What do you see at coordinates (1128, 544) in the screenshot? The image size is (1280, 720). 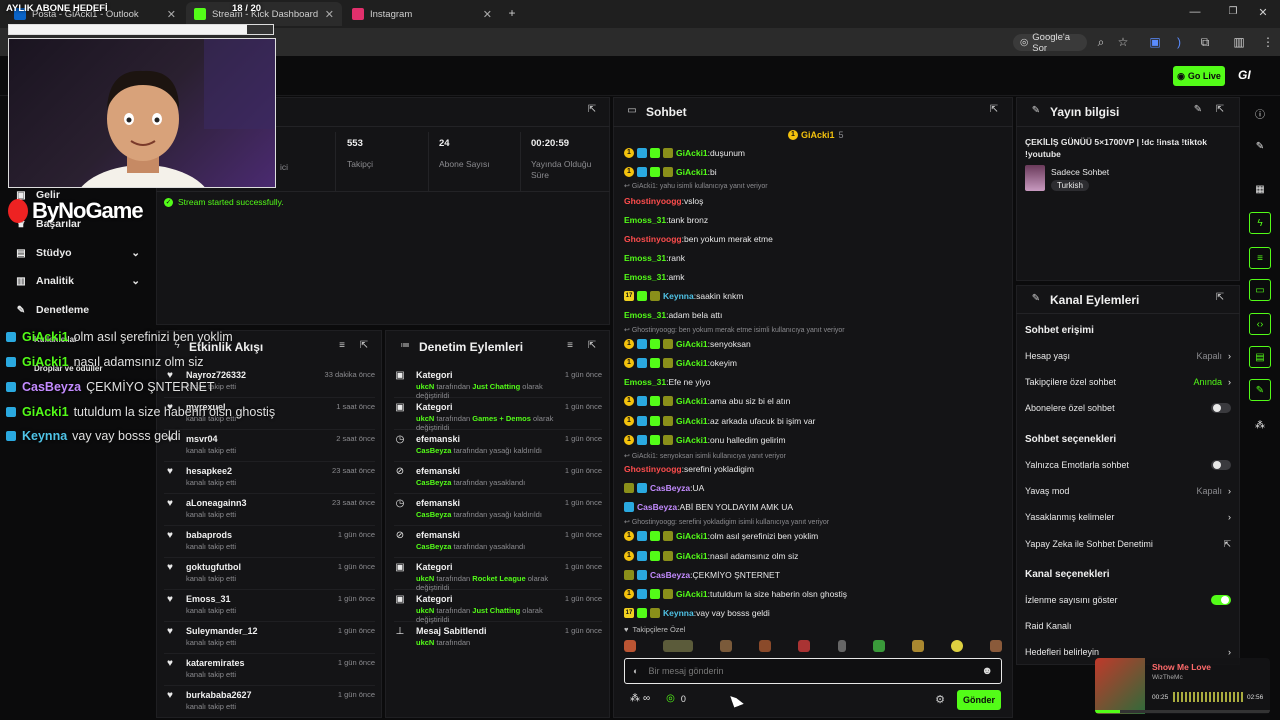 I see `ai-moderation-setting: Yapay Zeka ile Sohbet Denetimi ⇱` at bounding box center [1128, 544].